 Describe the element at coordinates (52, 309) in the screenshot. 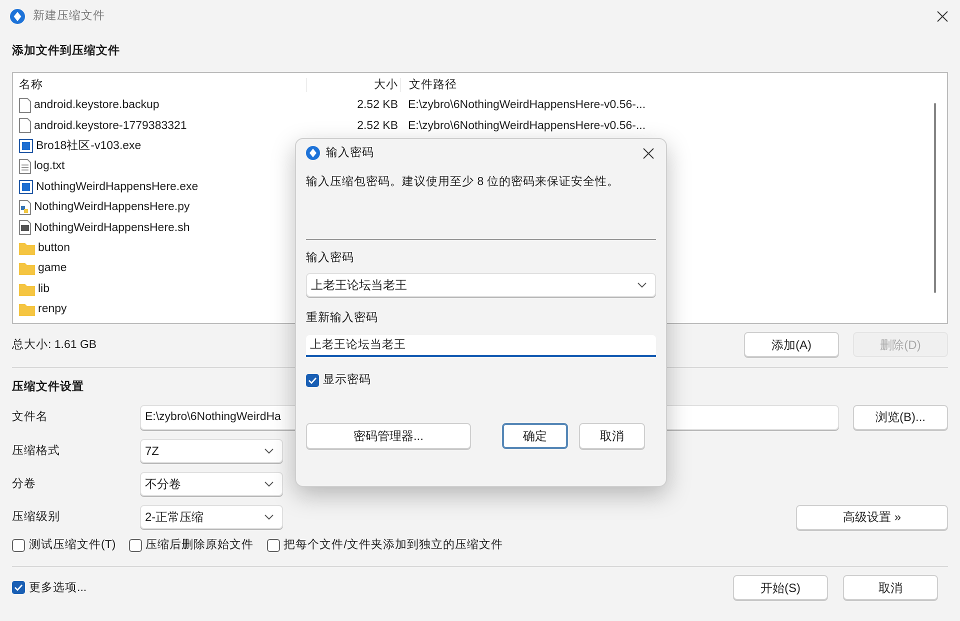

I see `file-name: renpy` at that location.